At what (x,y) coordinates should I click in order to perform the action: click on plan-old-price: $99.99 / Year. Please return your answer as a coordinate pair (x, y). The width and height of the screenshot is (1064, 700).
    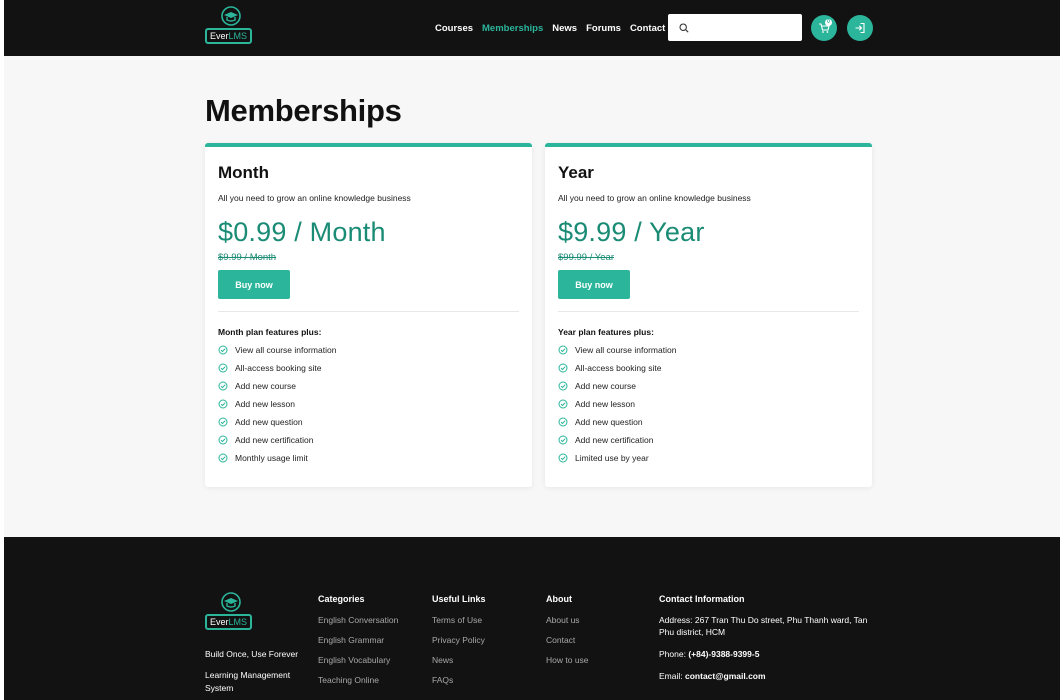
    Looking at the image, I should click on (586, 257).